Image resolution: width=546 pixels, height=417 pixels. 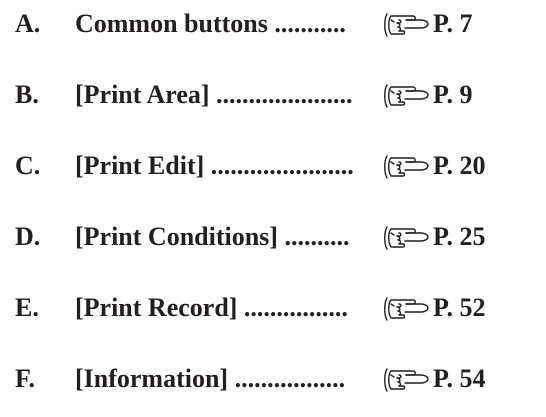 What do you see at coordinates (27, 94) in the screenshot?
I see `toc-item-letter: B.` at bounding box center [27, 94].